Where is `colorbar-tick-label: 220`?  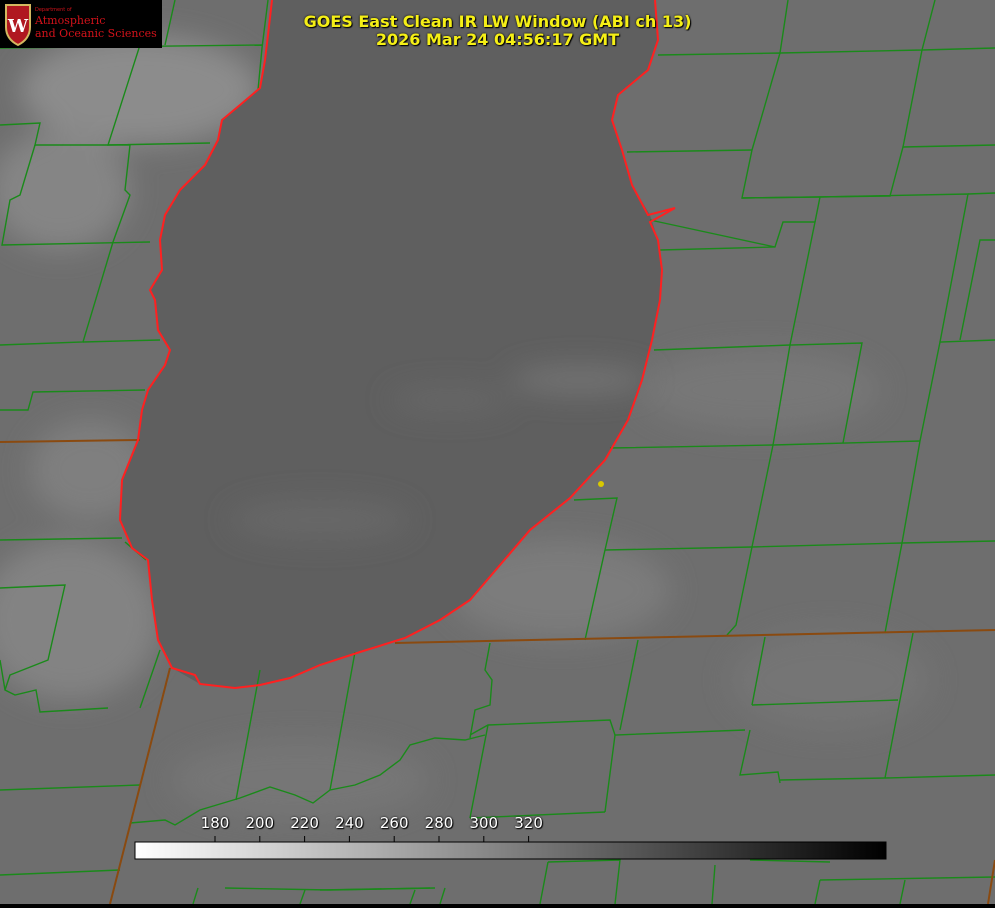
colorbar-tick-label: 220 is located at coordinates (304, 823).